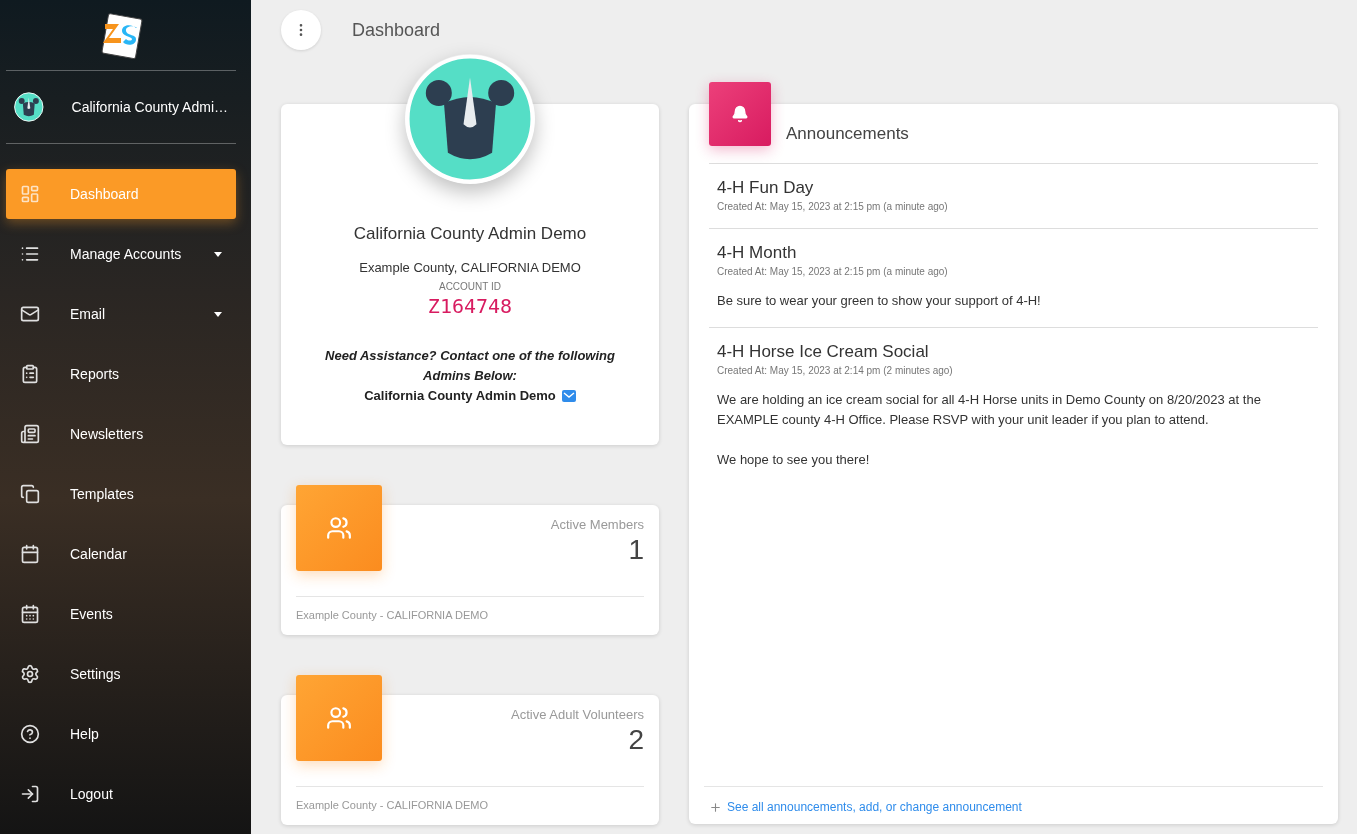 This screenshot has height=834, width=1357. Describe the element at coordinates (30, 434) in the screenshot. I see `newspaper-icon` at that location.